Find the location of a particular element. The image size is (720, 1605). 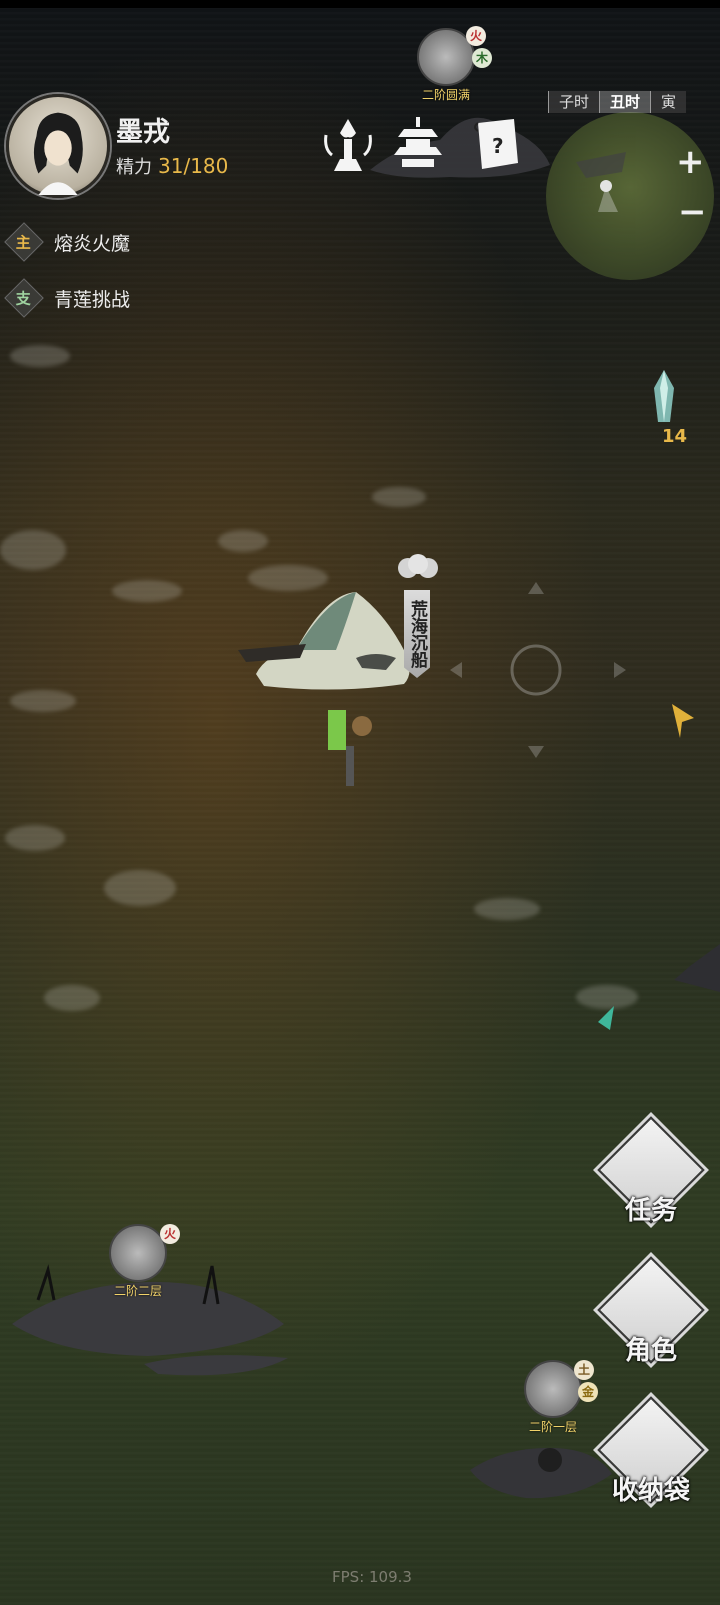

pavilion-icon is located at coordinates (418, 145).